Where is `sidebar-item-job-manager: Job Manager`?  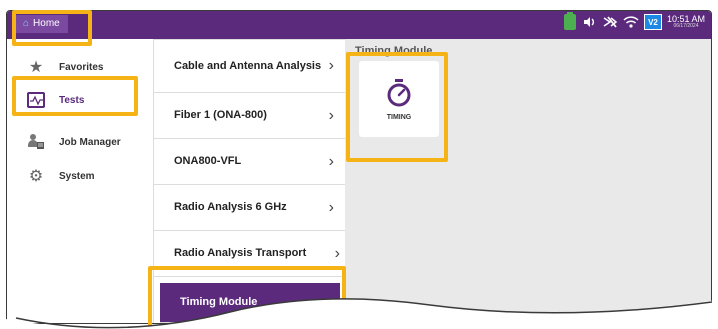 sidebar-item-job-manager: Job Manager is located at coordinates (74, 142).